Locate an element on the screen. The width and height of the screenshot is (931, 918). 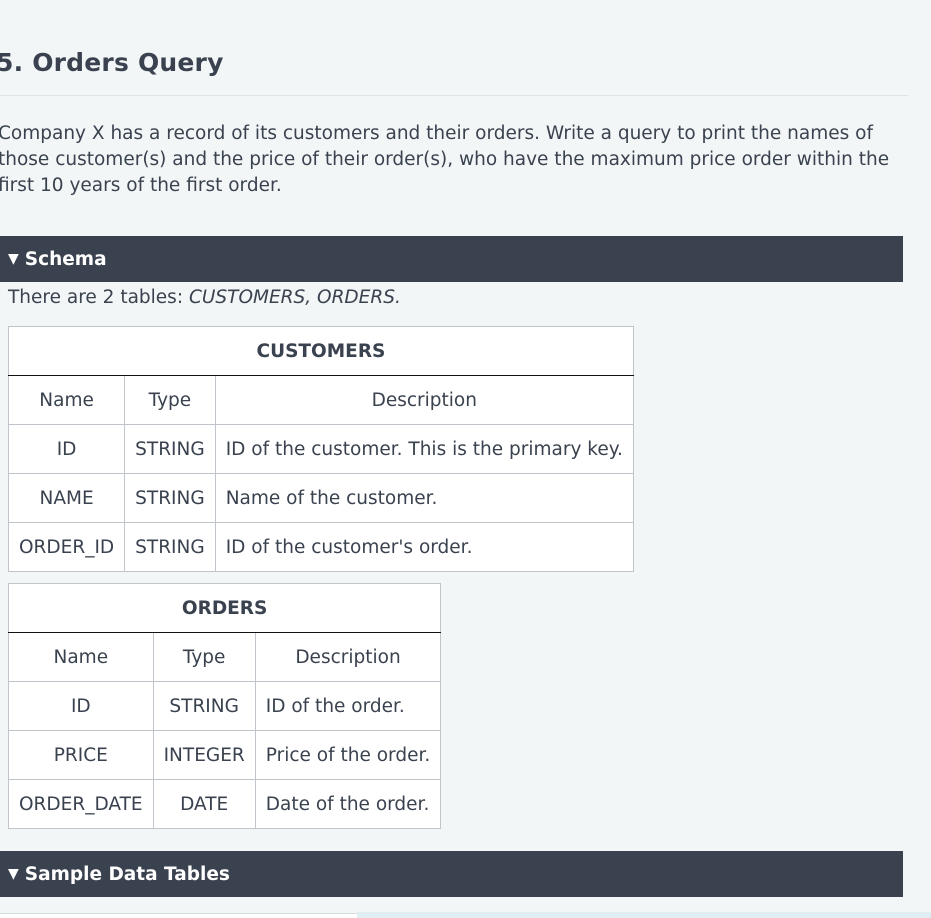
schema-section-label: Schema is located at coordinates (65, 259).